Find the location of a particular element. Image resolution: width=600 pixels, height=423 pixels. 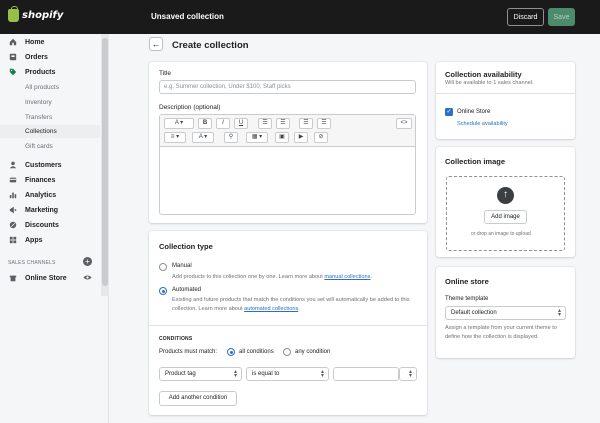

image-dropzone: ↑ Add image or drop an image to upload is located at coordinates (505, 213).